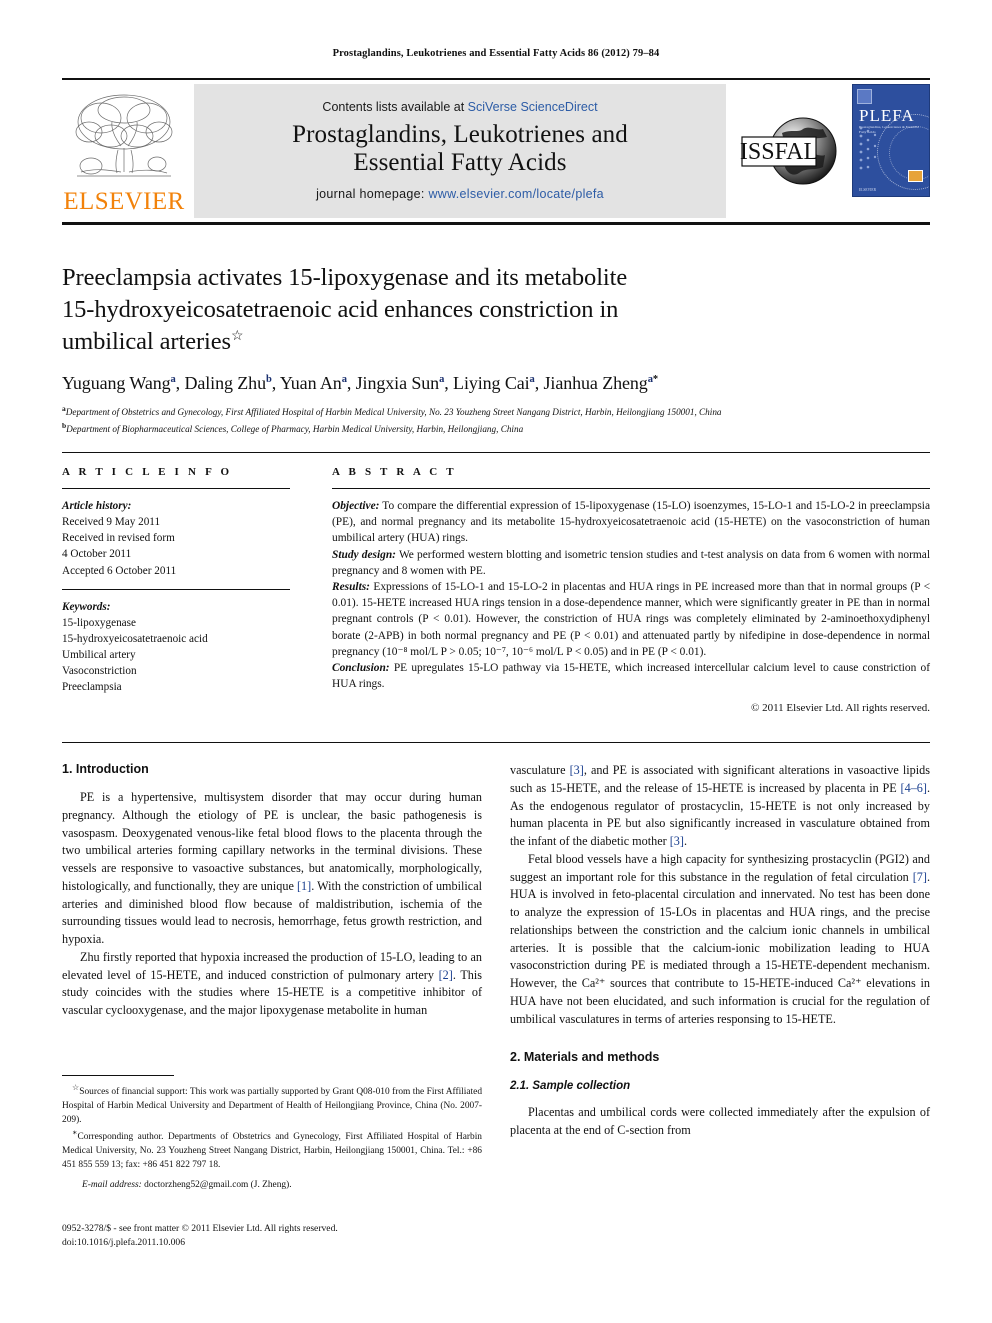  What do you see at coordinates (595, 382) in the screenshot?
I see `author-name: Jianhua Zheng` at bounding box center [595, 382].